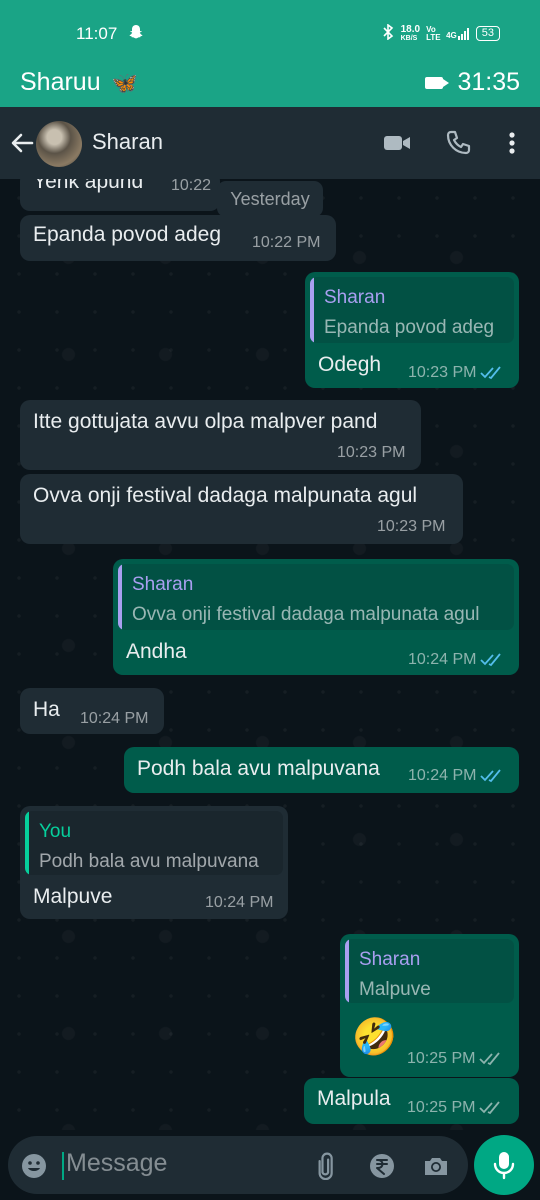 The image size is (540, 1200). I want to click on message-bubble: Malpula 10:25 PM, so click(411, 1101).